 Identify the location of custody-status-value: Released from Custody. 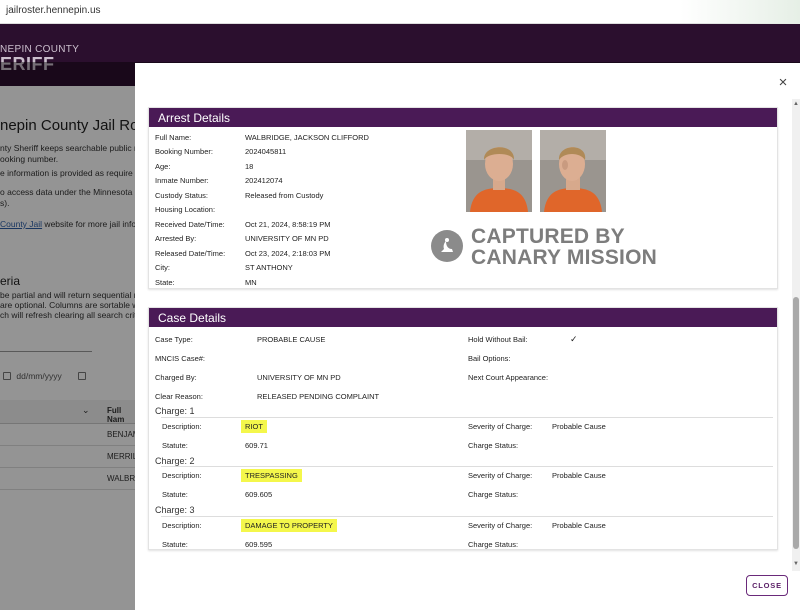
(284, 195).